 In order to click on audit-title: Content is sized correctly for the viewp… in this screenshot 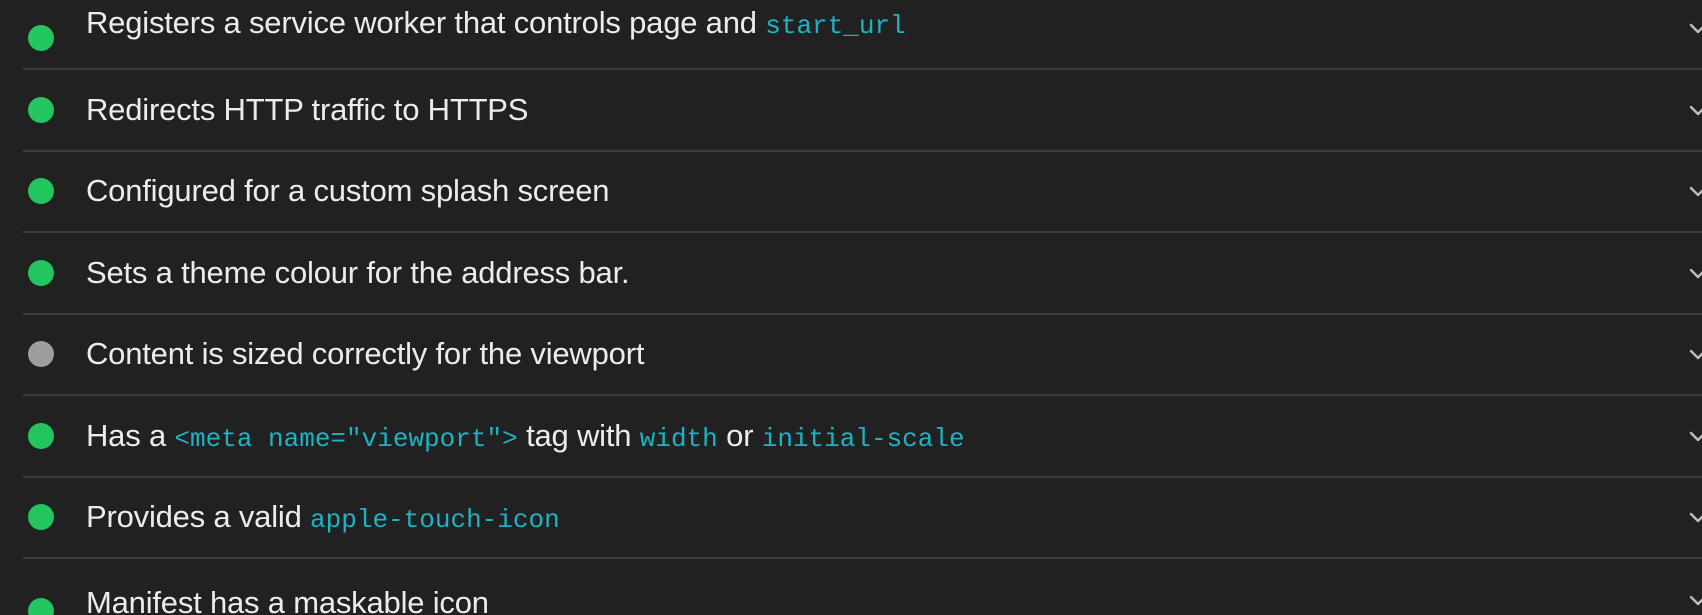, I will do `click(365, 354)`.